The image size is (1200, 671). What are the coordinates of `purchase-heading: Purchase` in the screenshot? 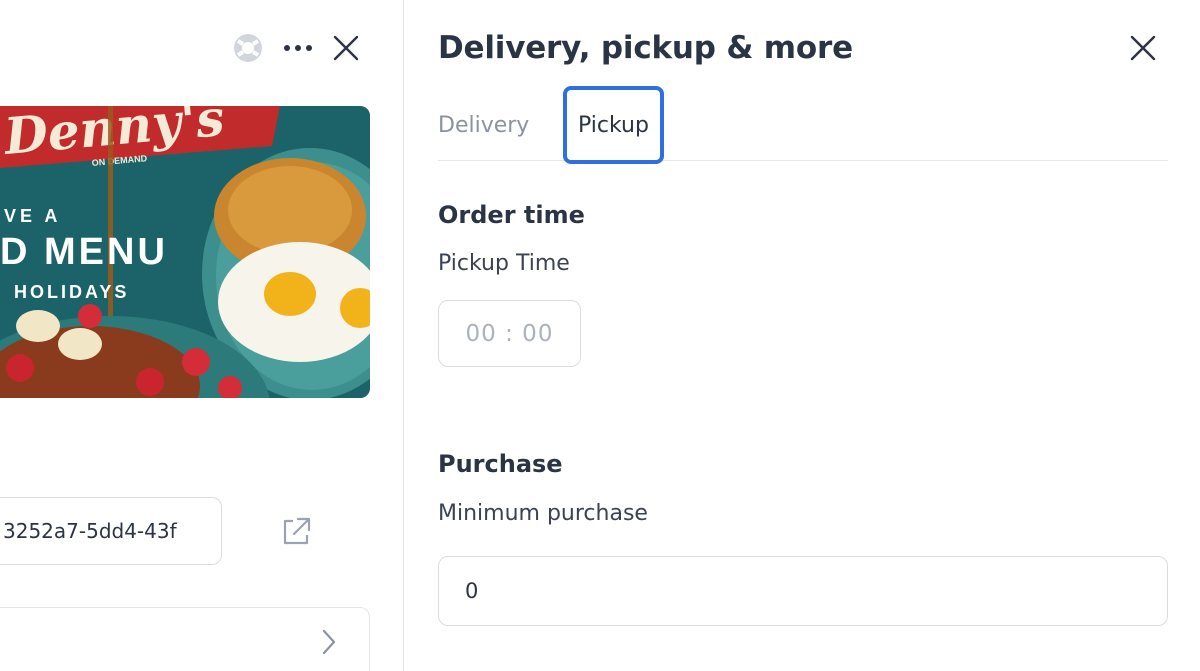 It's located at (500, 464).